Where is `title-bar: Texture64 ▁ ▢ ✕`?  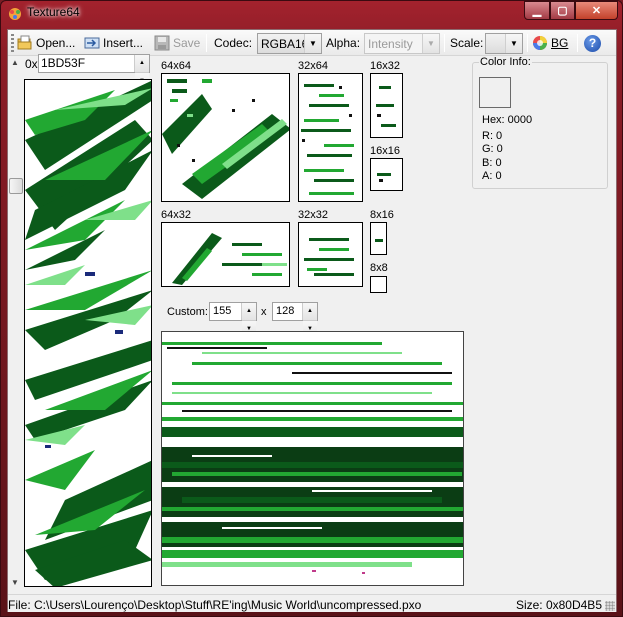 title-bar: Texture64 ▁ ▢ ✕ is located at coordinates (312, 14).